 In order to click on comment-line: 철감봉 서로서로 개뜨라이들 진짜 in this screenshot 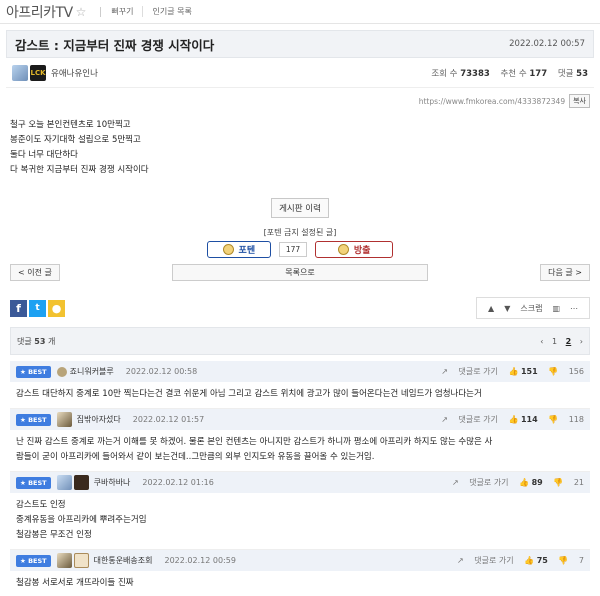, I will do `click(75, 583)`.